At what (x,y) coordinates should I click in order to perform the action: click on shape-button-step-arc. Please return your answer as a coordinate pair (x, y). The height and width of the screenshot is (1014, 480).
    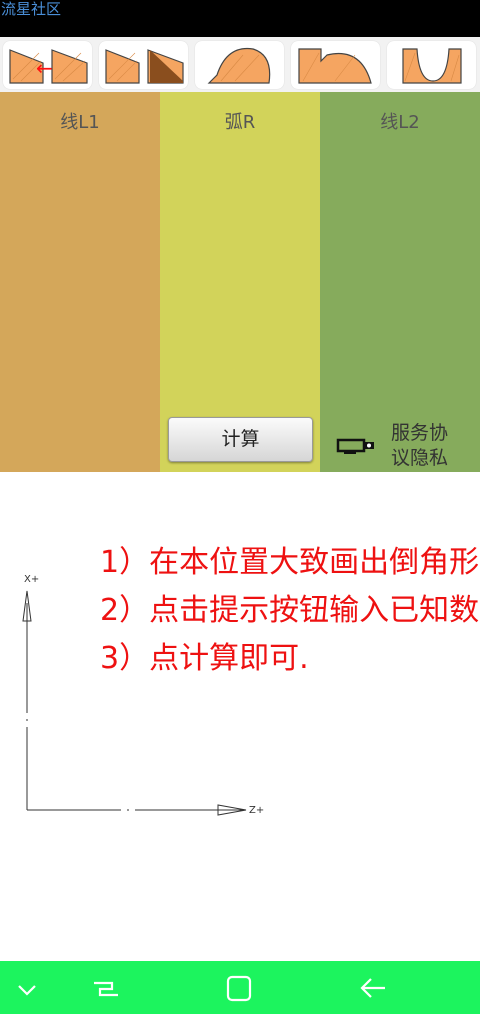
    Looking at the image, I should click on (335, 65).